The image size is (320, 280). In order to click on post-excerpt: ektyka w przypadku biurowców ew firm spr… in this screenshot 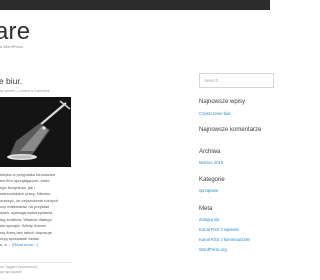, I will do `click(36, 210)`.